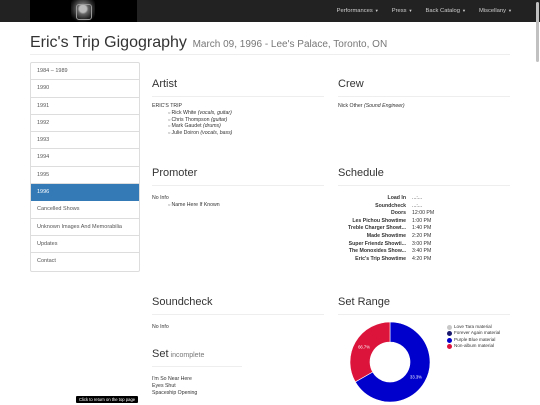 The width and height of the screenshot is (540, 405). Describe the element at coordinates (473, 346) in the screenshot. I see `legend-item: Non-album material` at that location.